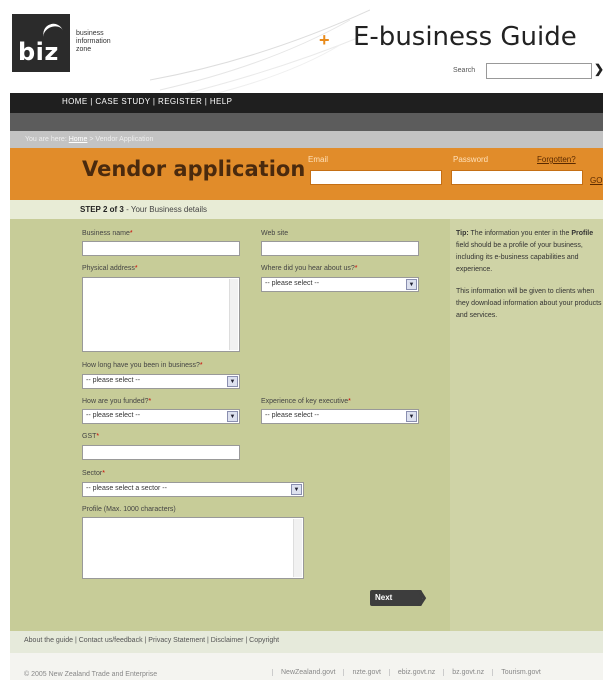 Image resolution: width=603 pixels, height=680 pixels. What do you see at coordinates (260, 52) in the screenshot?
I see `decorative-lines` at bounding box center [260, 52].